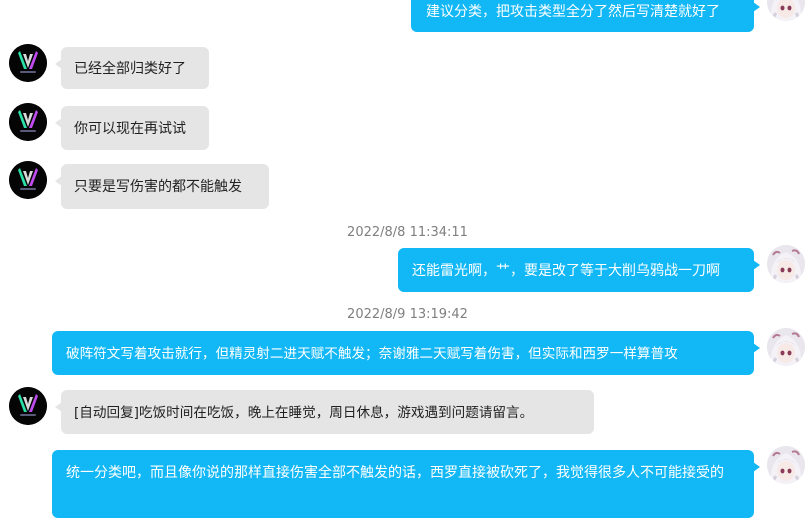 This screenshot has height=529, width=809. I want to click on message-bubble-outgoing: 建议分类，把攻击类型全分了然后写清楚就好了, so click(585, 16).